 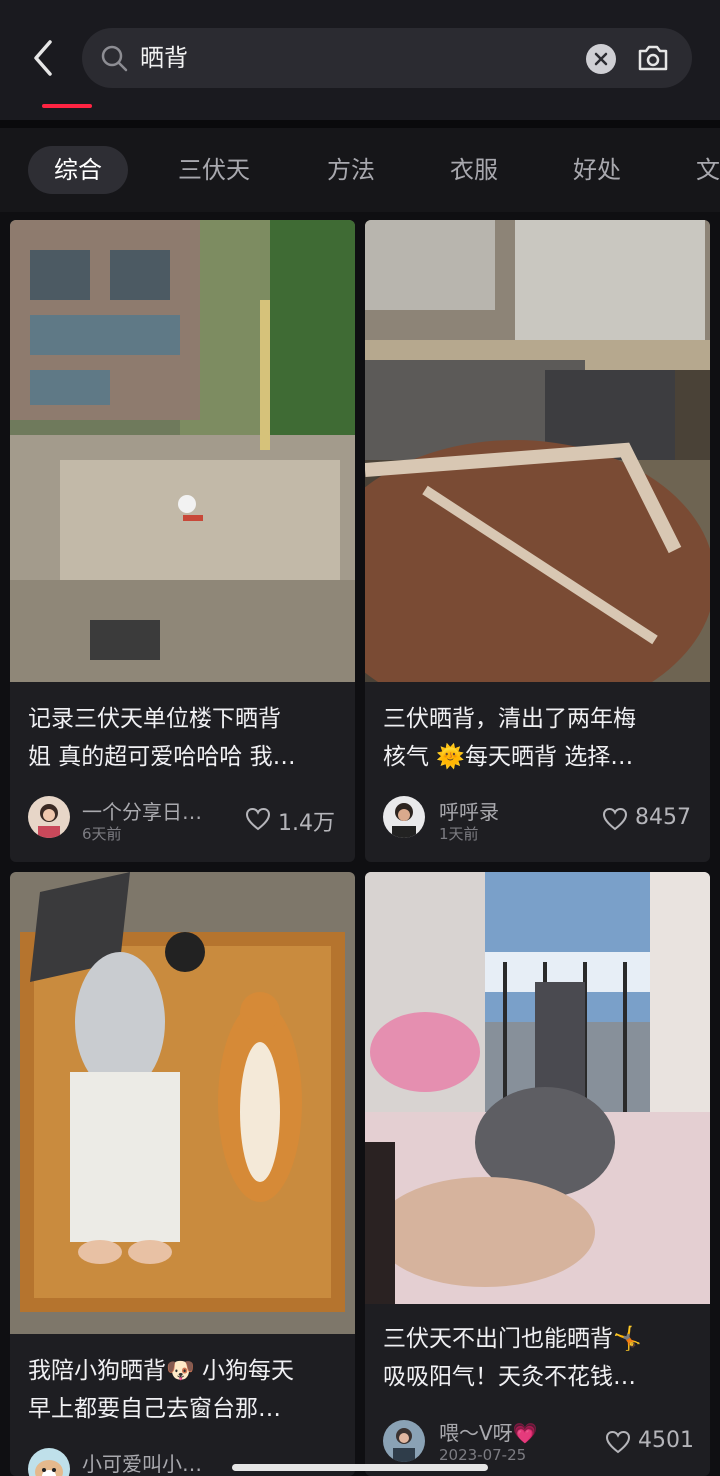 I want to click on post-time: 6天前, so click(x=102, y=834).